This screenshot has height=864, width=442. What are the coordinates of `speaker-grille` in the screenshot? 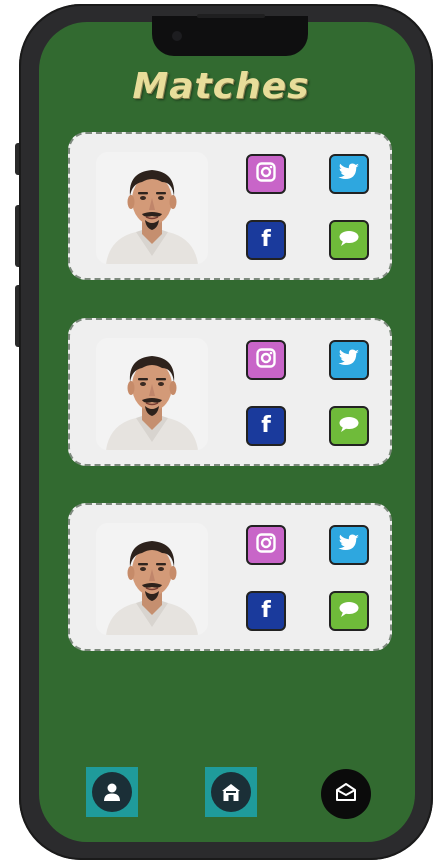 It's located at (231, 16).